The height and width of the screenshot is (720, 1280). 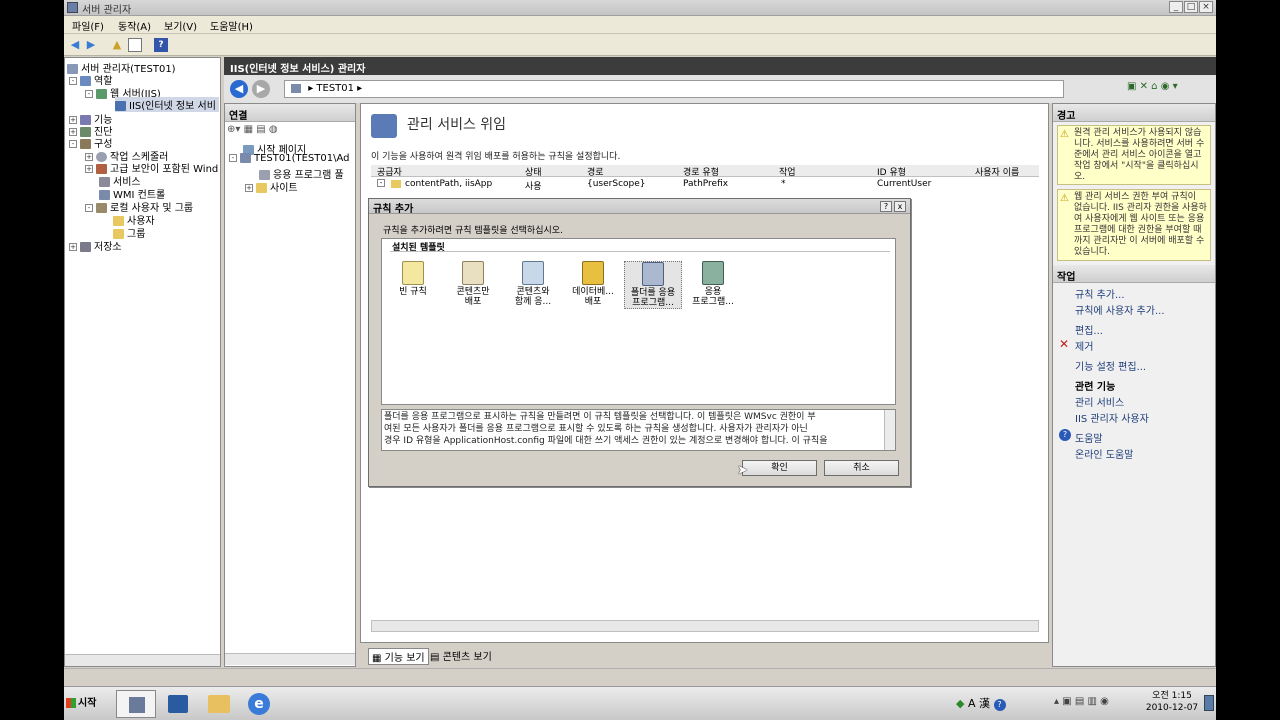 What do you see at coordinates (261, 89) in the screenshot?
I see `nav-forward-icon: ▶` at bounding box center [261, 89].